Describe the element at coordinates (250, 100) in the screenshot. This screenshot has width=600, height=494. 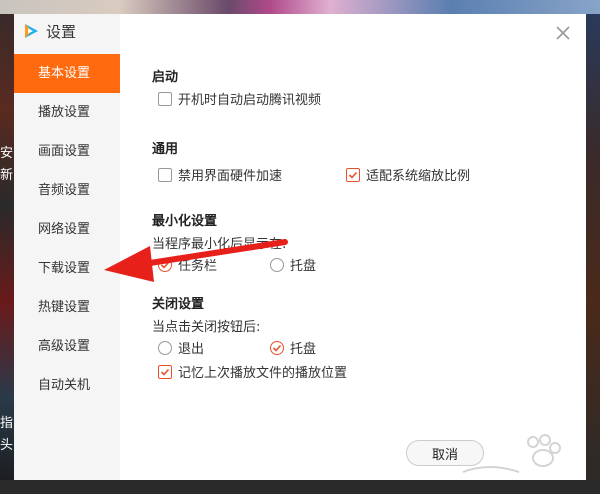
I see `auto-start-label: 开机时自动启动腾讯视频` at that location.